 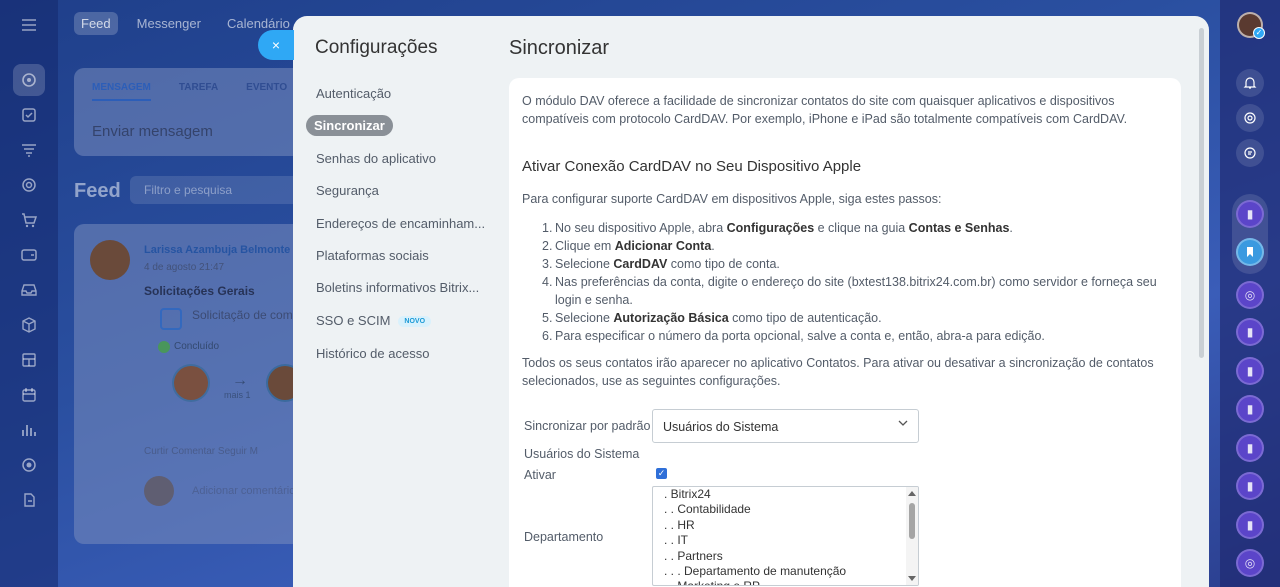 I want to click on check-icon, so click(x=164, y=347).